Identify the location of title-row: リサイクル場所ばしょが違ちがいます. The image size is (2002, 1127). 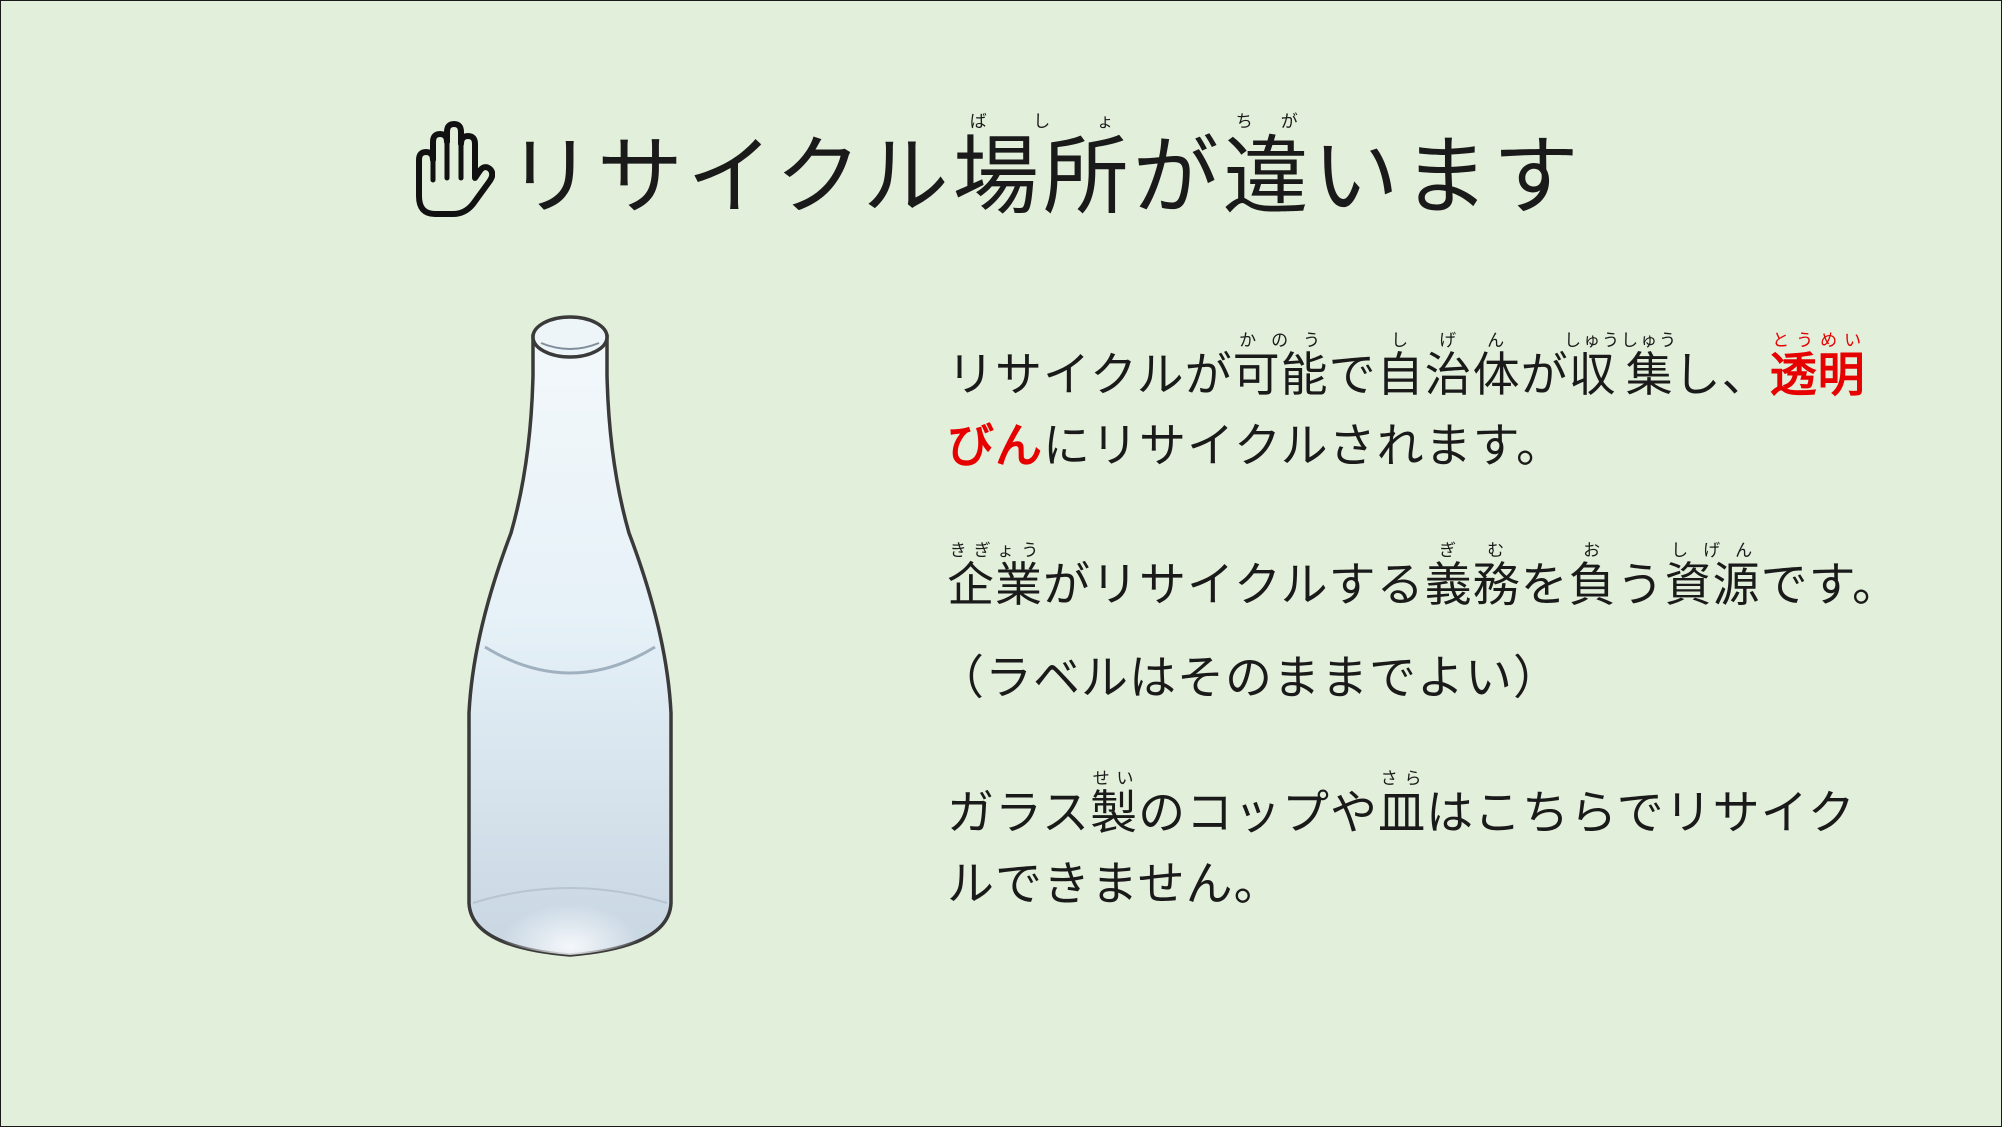
(996, 169).